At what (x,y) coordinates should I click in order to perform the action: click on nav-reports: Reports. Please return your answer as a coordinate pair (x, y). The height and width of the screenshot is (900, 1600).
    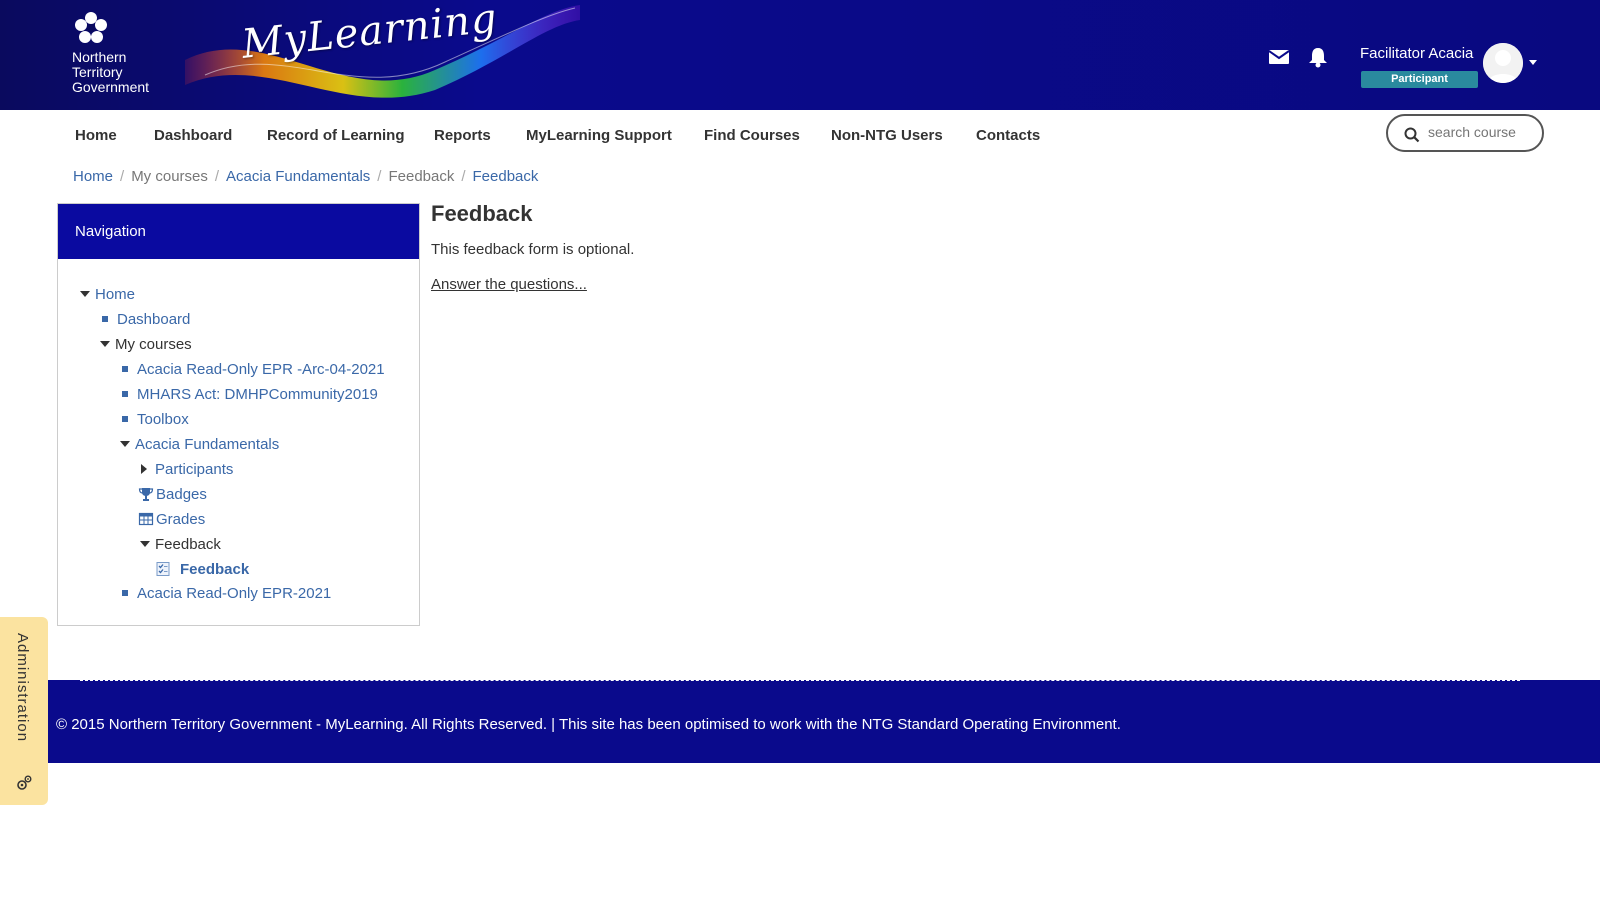
    Looking at the image, I should click on (462, 135).